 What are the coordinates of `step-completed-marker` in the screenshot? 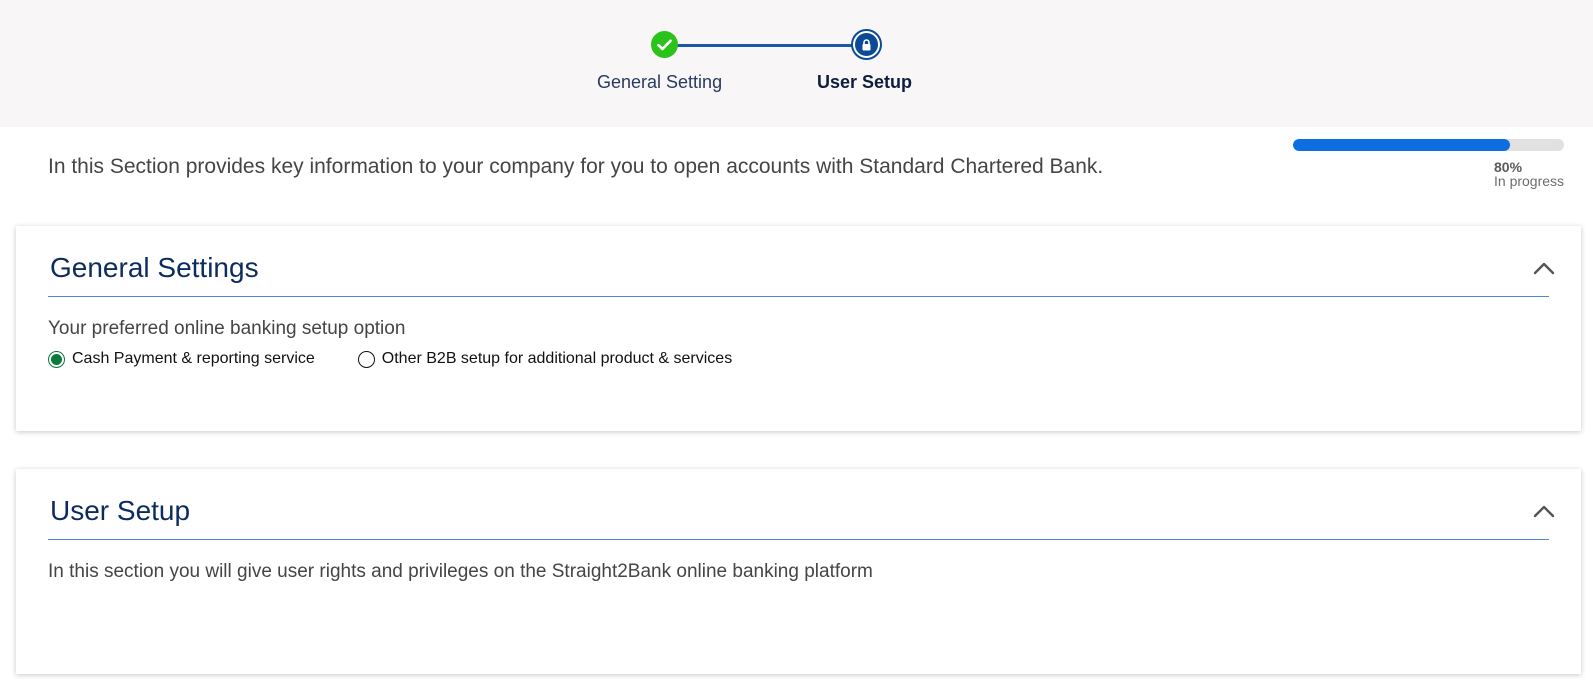 It's located at (664, 44).